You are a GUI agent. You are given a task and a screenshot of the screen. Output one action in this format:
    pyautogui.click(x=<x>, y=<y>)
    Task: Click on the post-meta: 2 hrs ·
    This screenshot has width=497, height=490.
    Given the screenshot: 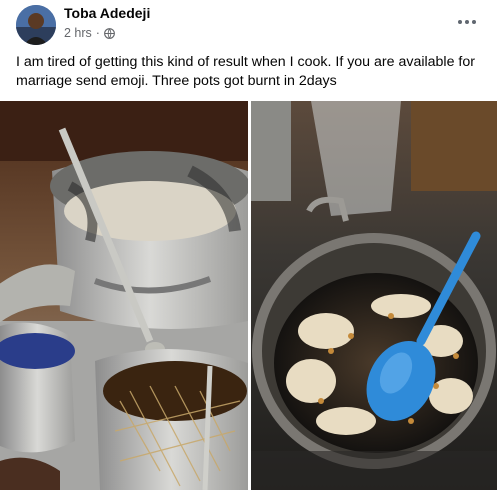 What is the action you would take?
    pyautogui.click(x=89, y=33)
    